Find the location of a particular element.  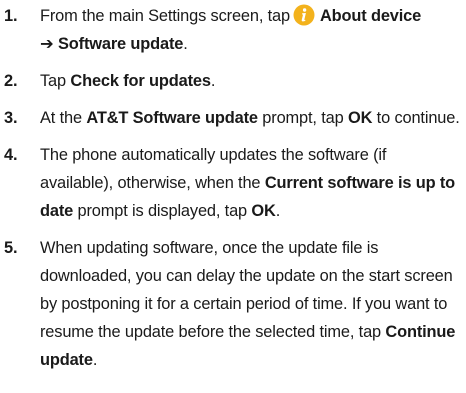

step-bold-text: ➔ Software update is located at coordinates (112, 44).